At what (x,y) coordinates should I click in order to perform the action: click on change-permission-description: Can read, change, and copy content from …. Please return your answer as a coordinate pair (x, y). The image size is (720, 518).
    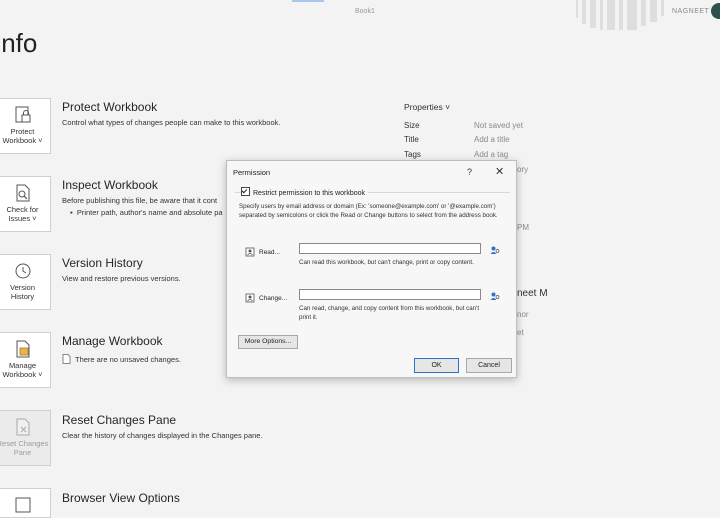
    Looking at the image, I should click on (389, 313).